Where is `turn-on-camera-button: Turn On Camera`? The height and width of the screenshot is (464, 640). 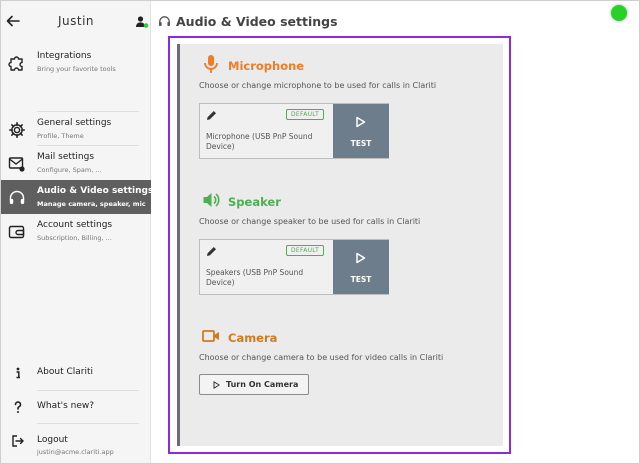 turn-on-camera-button: Turn On Camera is located at coordinates (254, 384).